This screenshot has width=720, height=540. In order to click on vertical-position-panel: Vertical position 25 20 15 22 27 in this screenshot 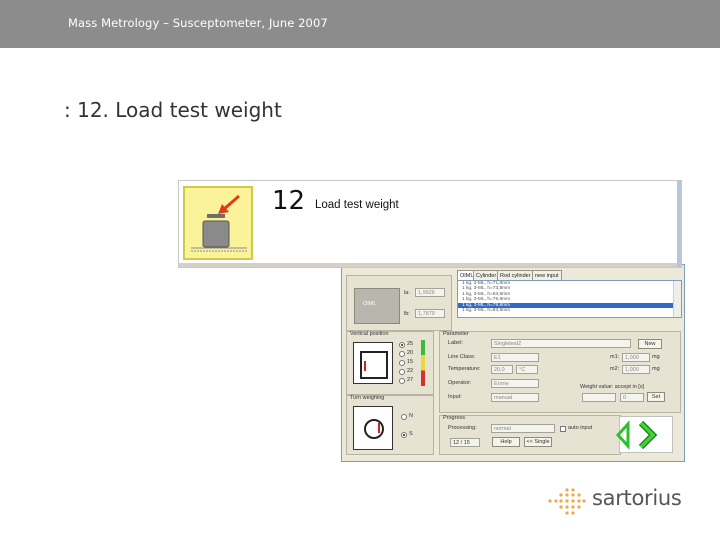, I will do `click(390, 363)`.